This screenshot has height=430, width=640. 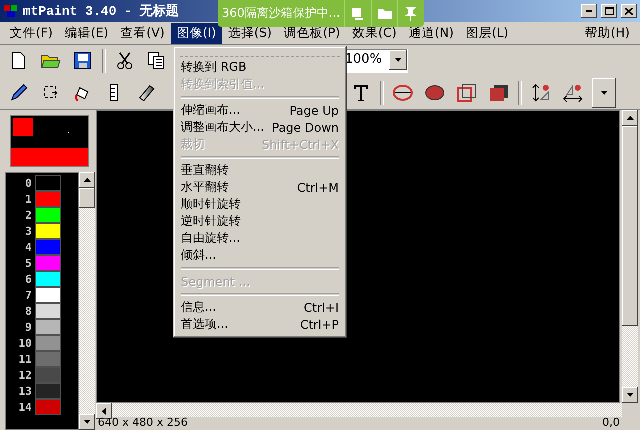 What do you see at coordinates (260, 307) in the screenshot?
I see `menu-entry: 信息... Ctrl+I` at bounding box center [260, 307].